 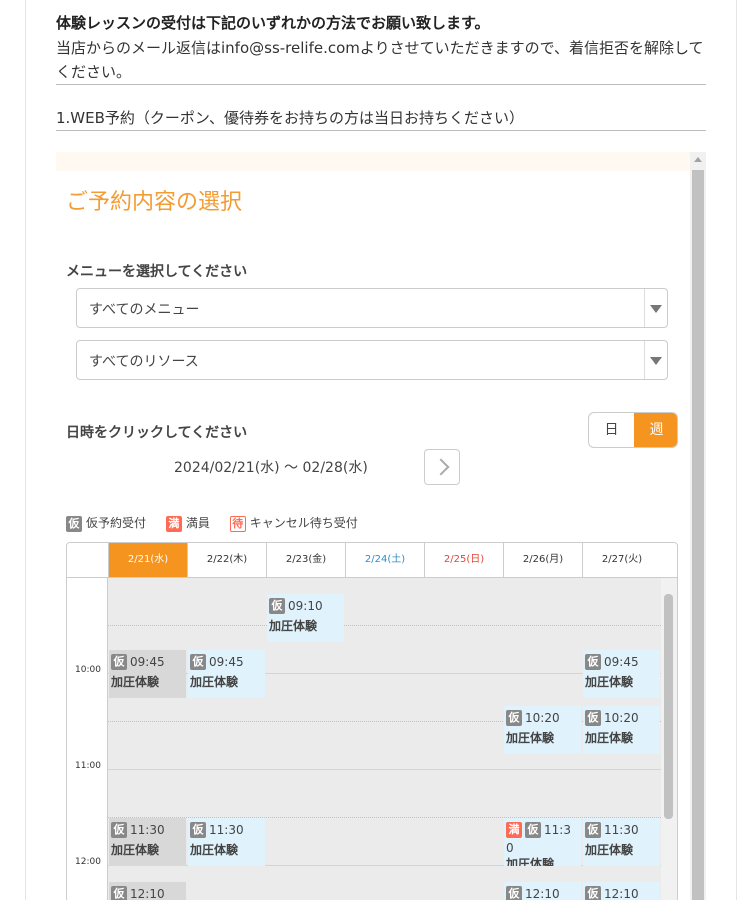 What do you see at coordinates (542, 560) in the screenshot?
I see `day-header: 2/26(月)` at bounding box center [542, 560].